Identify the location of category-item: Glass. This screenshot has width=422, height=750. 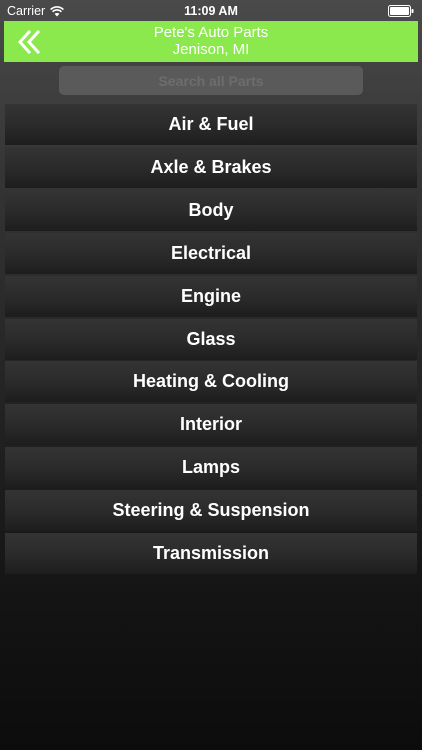
(211, 339).